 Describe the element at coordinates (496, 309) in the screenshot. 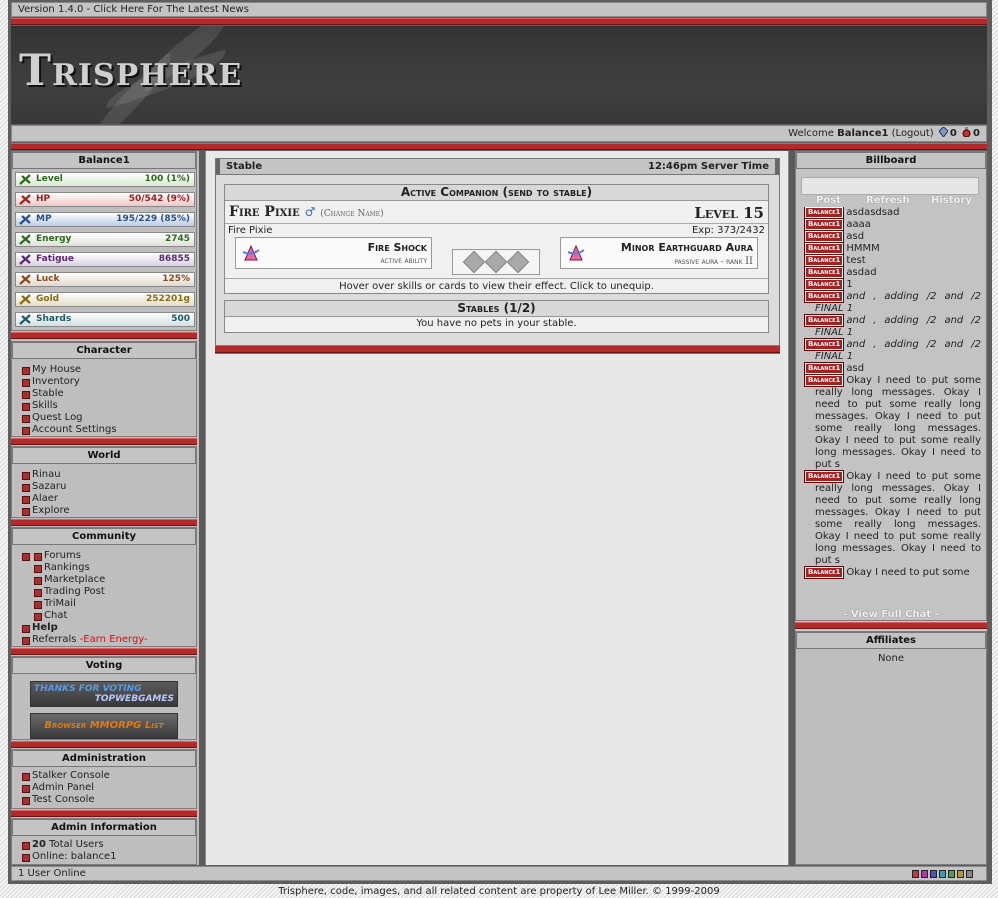

I see `stables-header: Stables (1/2)` at that location.